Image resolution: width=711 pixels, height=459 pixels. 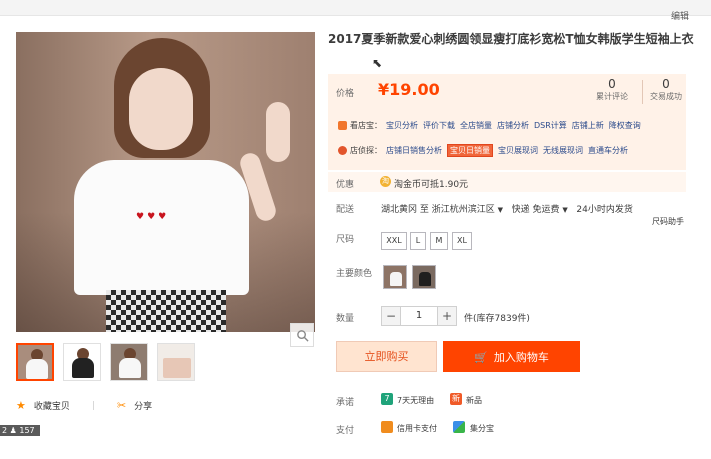 I want to click on ship-from: 湖北黄冈, so click(x=399, y=210).